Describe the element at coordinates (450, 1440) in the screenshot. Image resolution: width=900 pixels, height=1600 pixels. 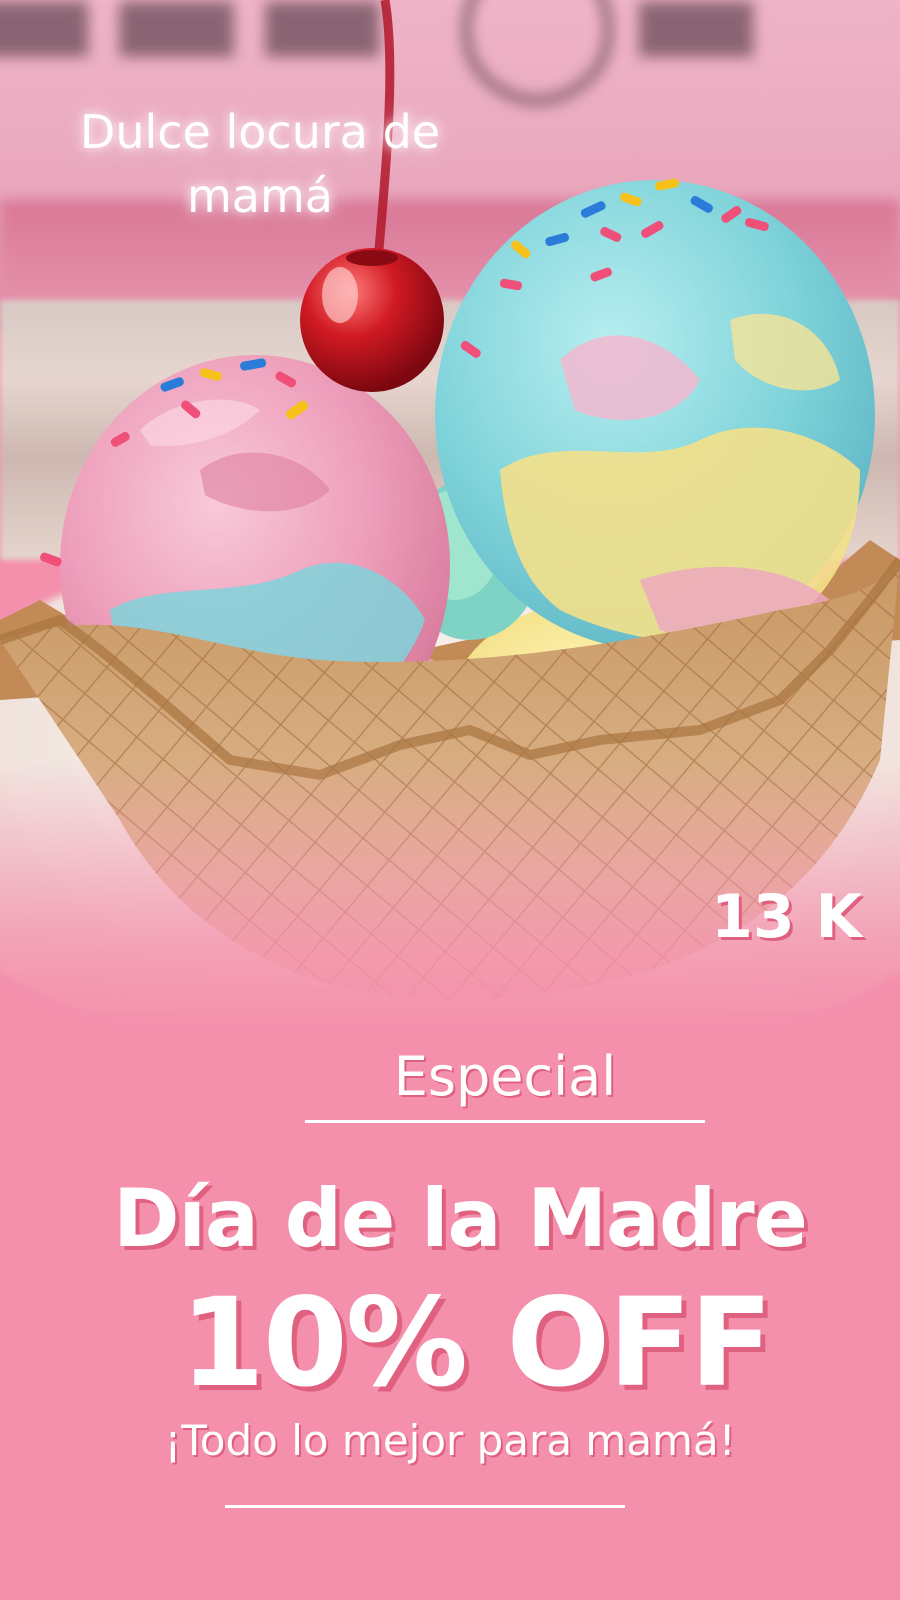
I see `subtitle: ¡Todo lo mejor para mamá!` at that location.